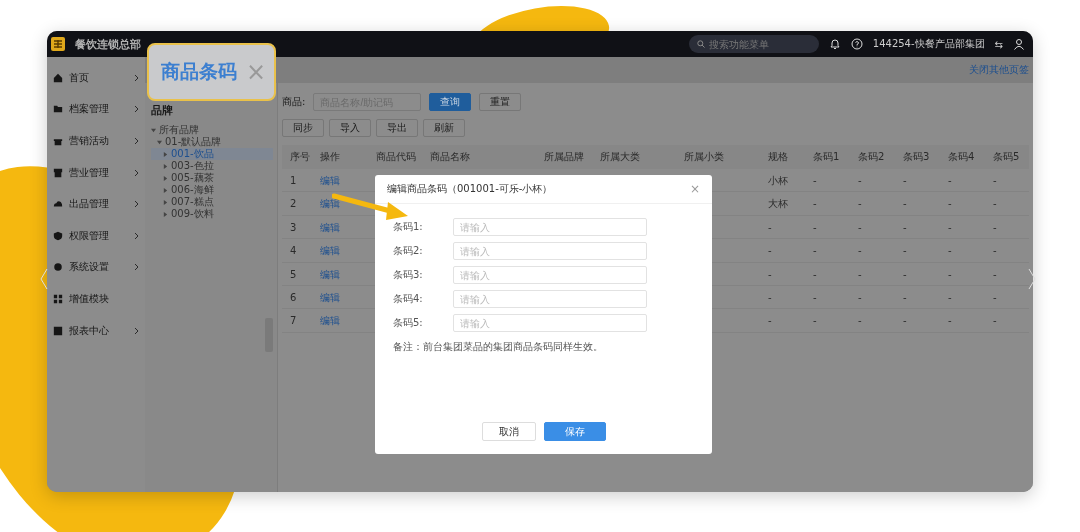 Image resolution: width=1080 pixels, height=532 pixels. I want to click on tree-item: 007-糕点, so click(212, 202).